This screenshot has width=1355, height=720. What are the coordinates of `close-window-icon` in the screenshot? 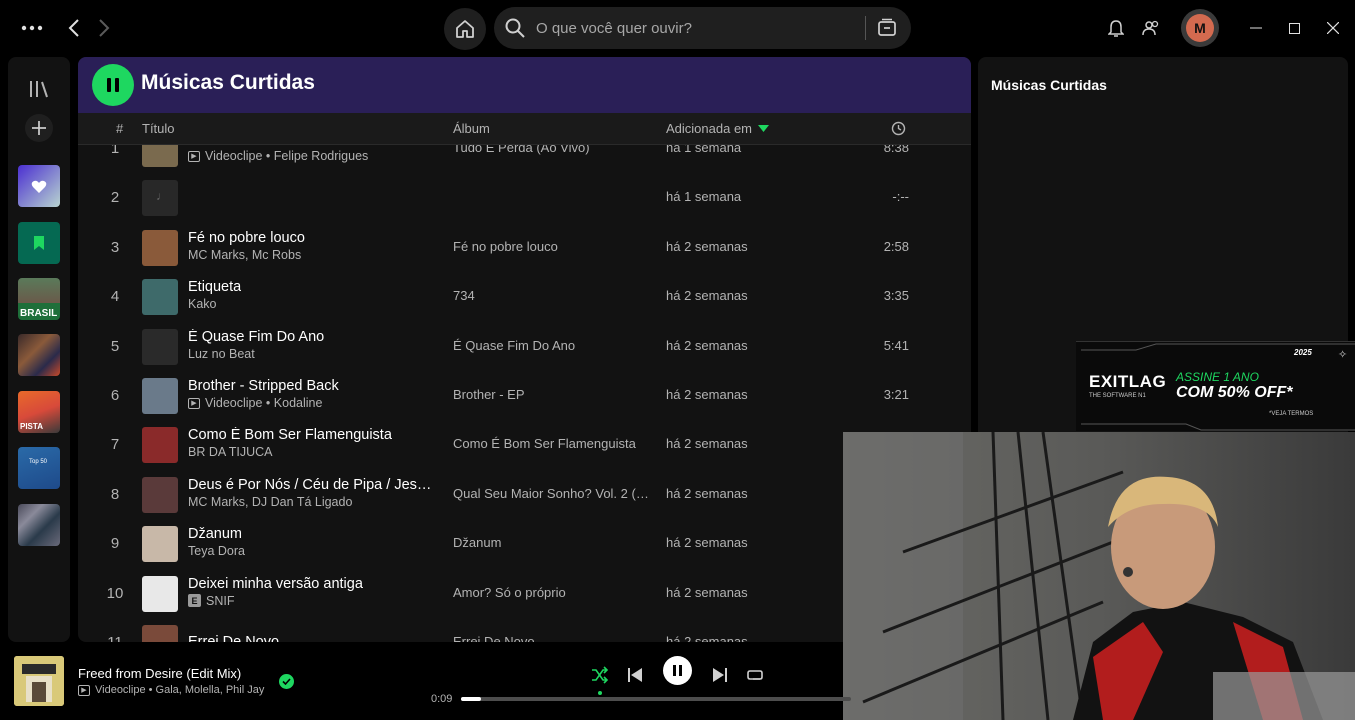 It's located at (1333, 28).